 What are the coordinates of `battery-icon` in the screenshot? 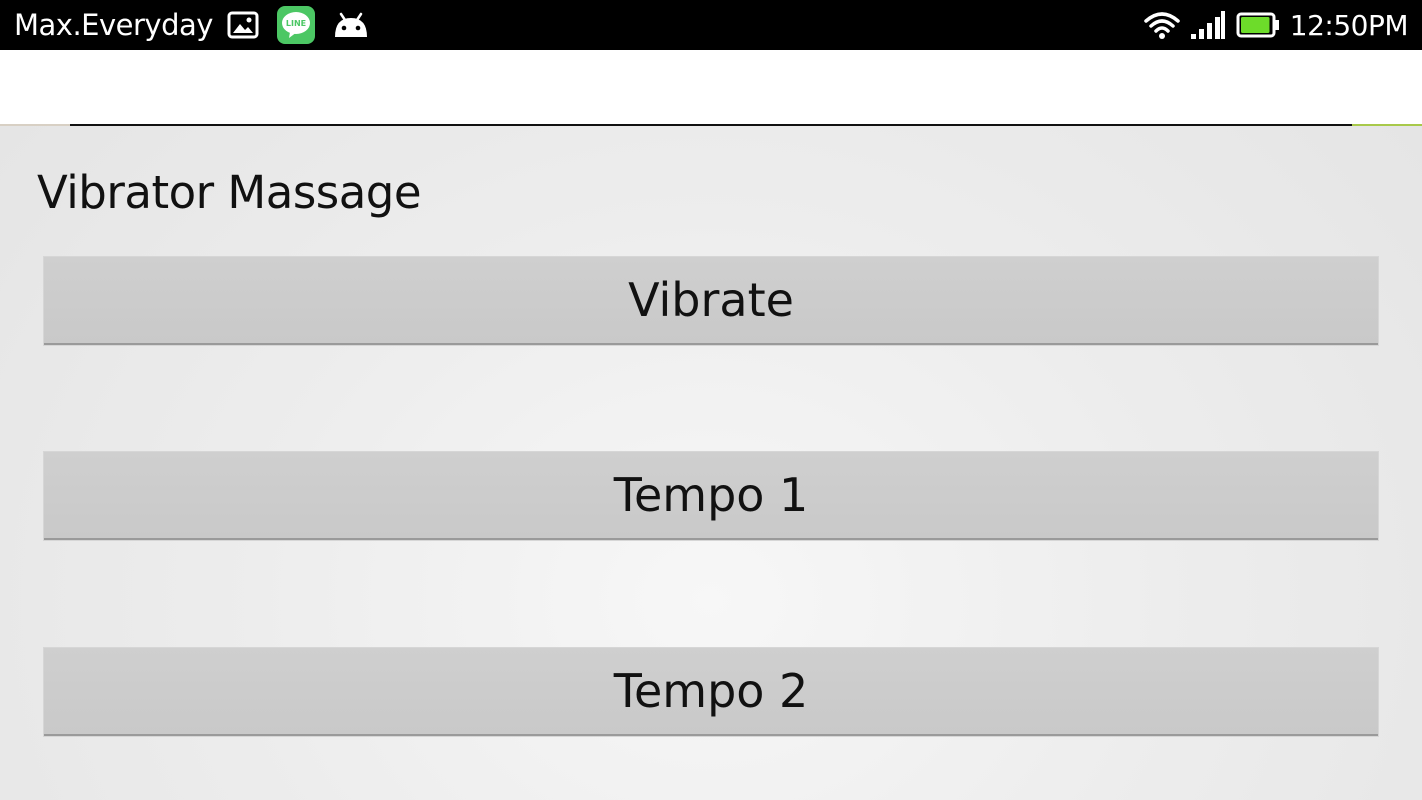 It's located at (1258, 25).